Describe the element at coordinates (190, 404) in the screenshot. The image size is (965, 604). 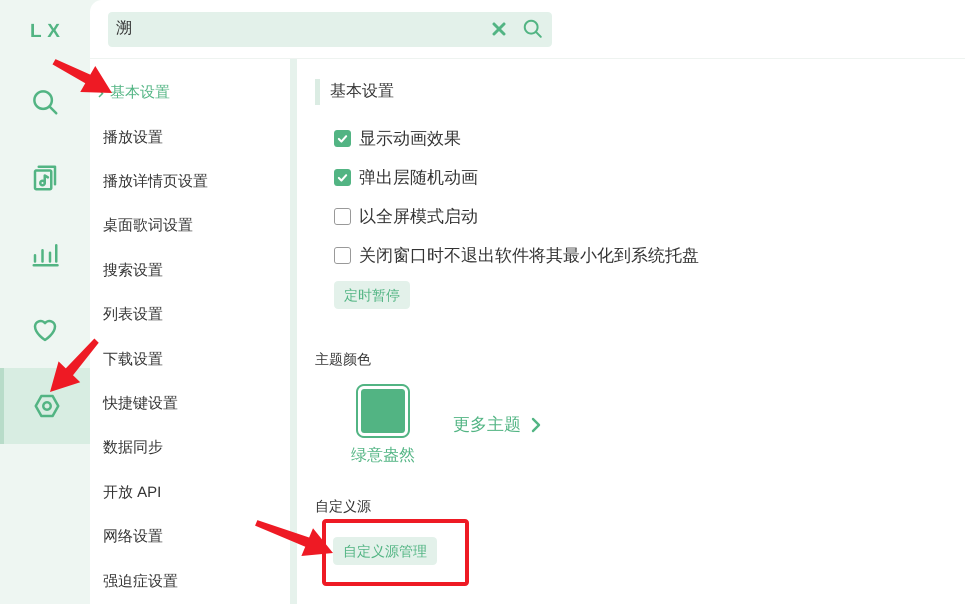
I see `settings-menu-item: 快捷键设置` at that location.